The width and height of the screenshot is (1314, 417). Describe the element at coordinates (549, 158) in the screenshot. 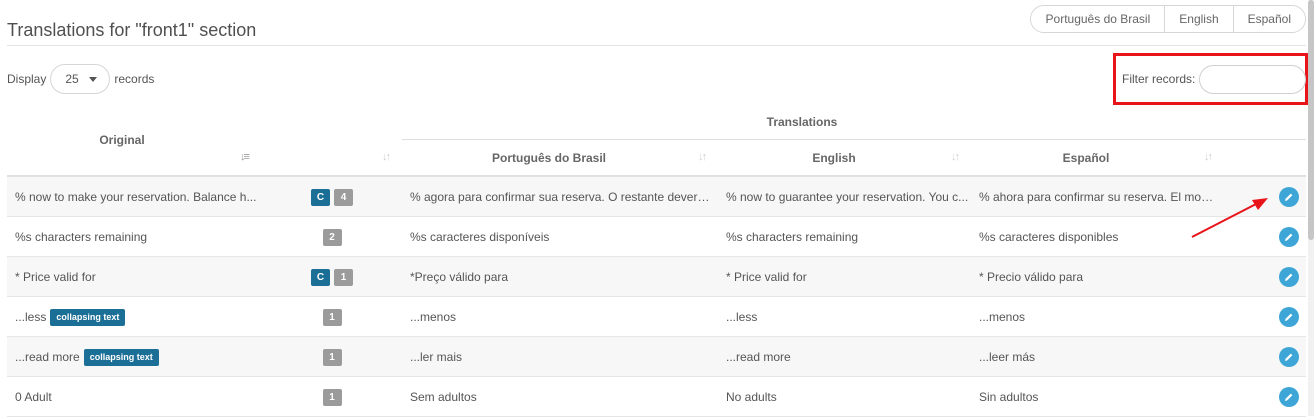

I see `column-header-pt: Português do Brasil` at that location.